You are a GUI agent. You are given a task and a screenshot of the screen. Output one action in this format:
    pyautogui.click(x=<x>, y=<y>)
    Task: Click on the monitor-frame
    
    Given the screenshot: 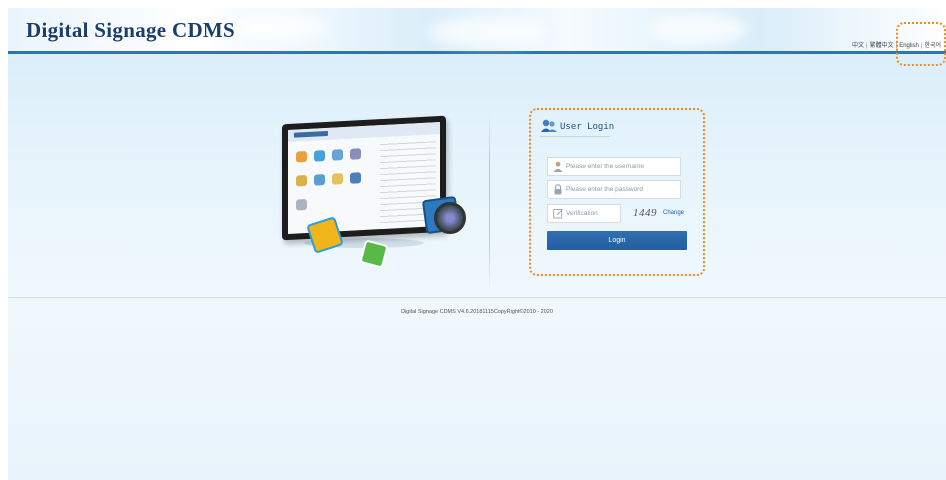 What is the action you would take?
    pyautogui.click(x=364, y=178)
    